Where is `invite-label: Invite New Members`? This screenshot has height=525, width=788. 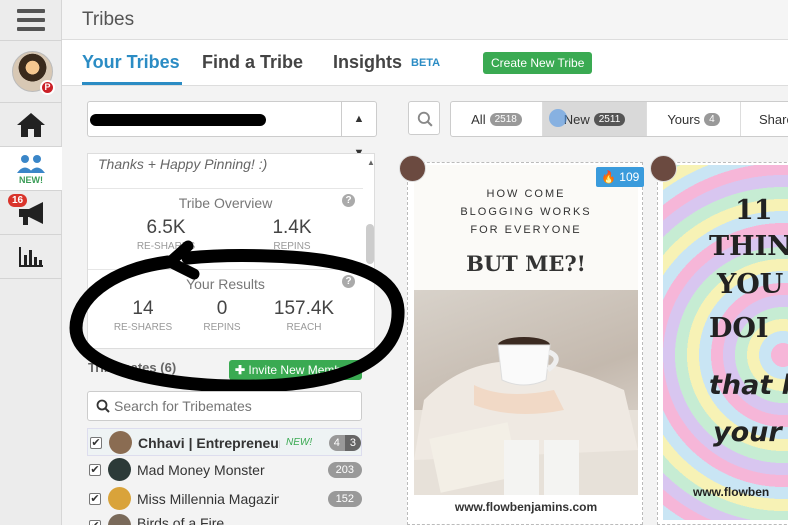
invite-label: Invite New Members is located at coordinates (303, 370).